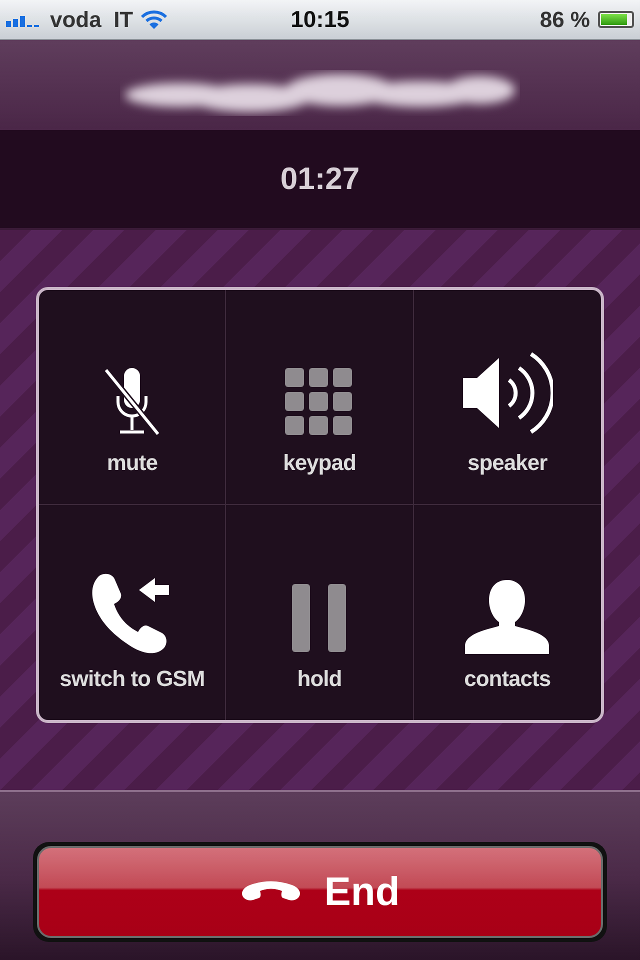 This screenshot has width=640, height=960. I want to click on end-call-button: End, so click(320, 892).